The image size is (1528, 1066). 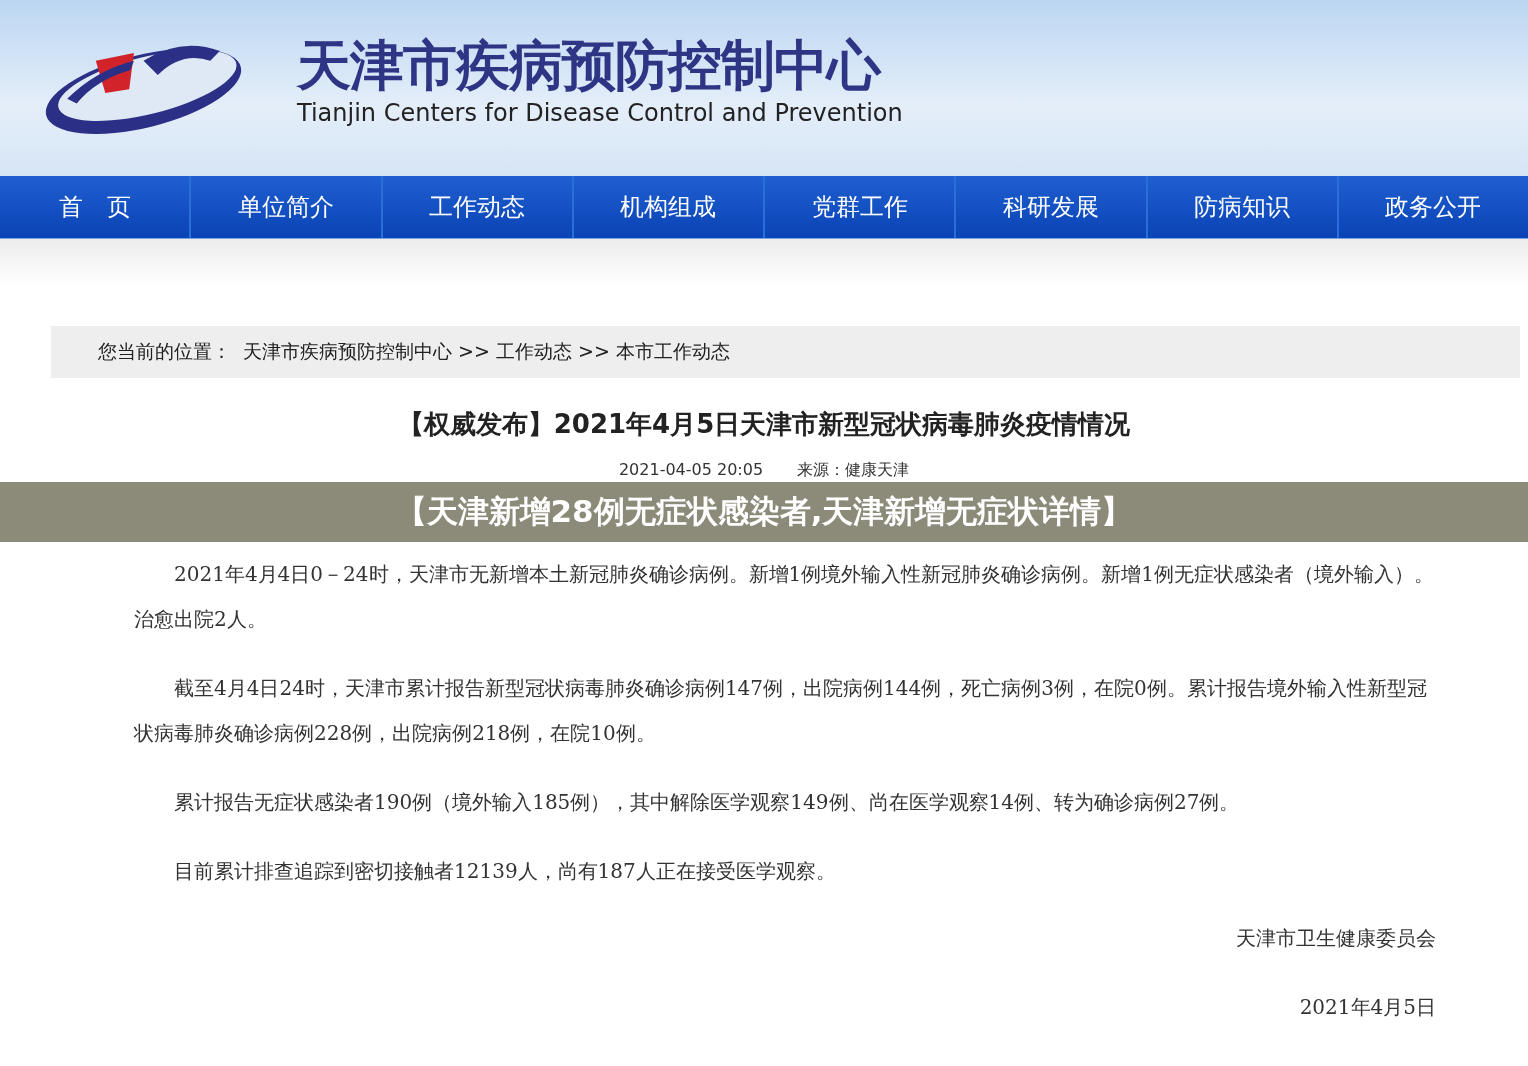 I want to click on article-date: 2021-04-05 20:05, so click(x=691, y=470).